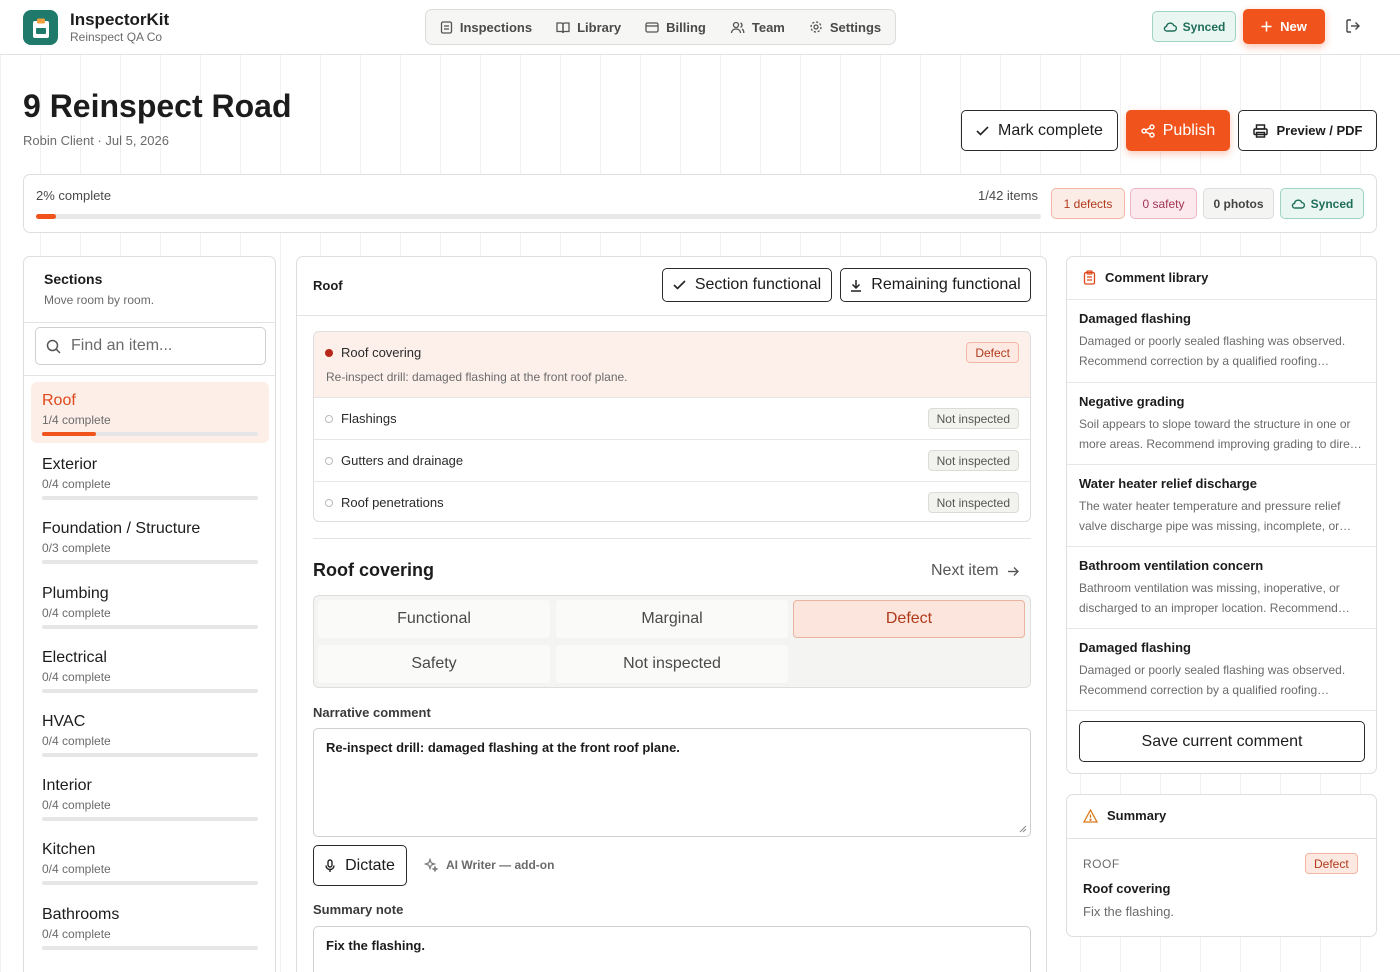 The image size is (1400, 972). I want to click on preview-pdf-button: Preview / PDF, so click(1307, 130).